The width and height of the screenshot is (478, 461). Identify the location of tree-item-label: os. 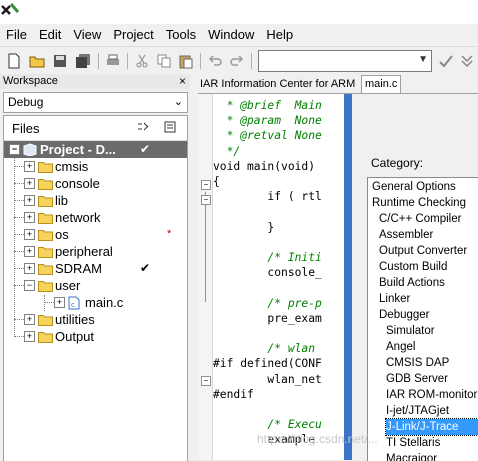
(62, 234).